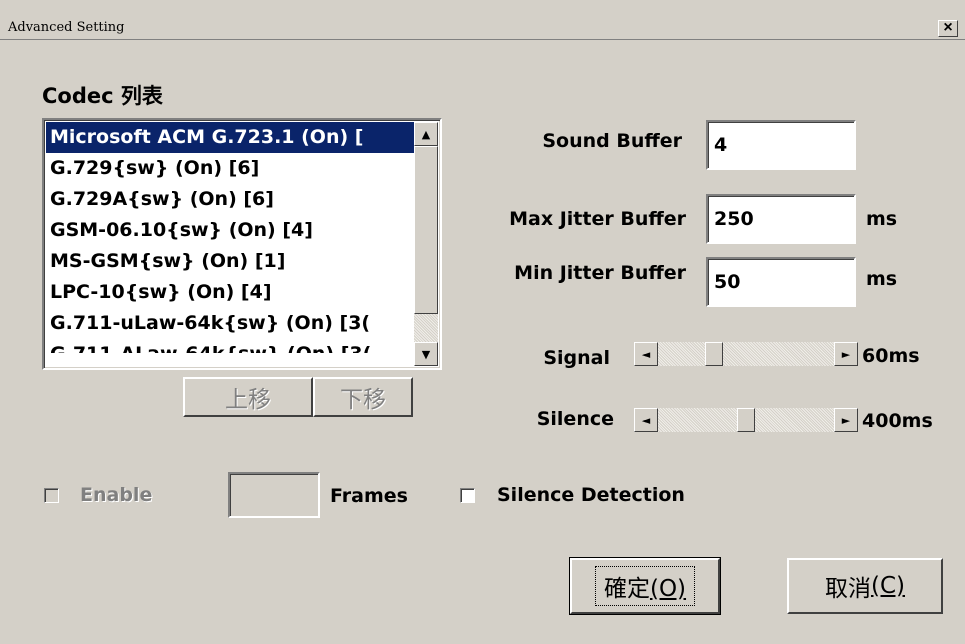 Image resolution: width=965 pixels, height=644 pixels. I want to click on signal-label: Signal, so click(576, 358).